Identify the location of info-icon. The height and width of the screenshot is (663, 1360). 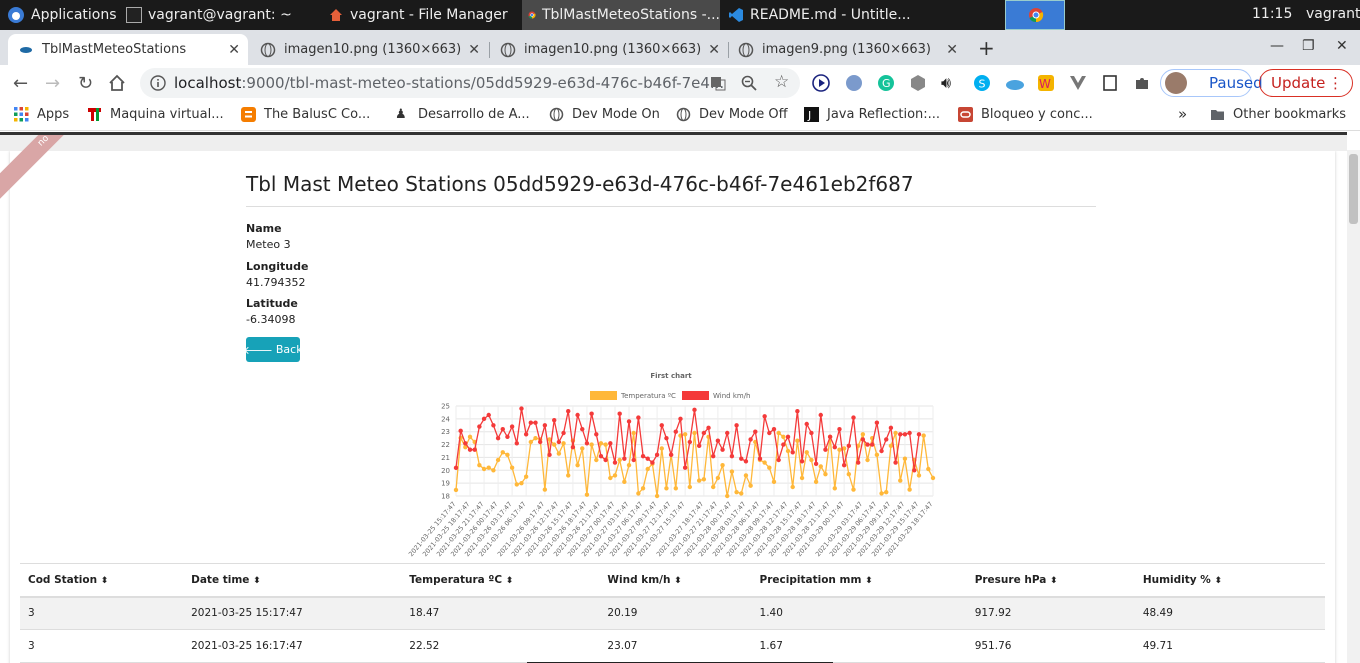
(158, 83).